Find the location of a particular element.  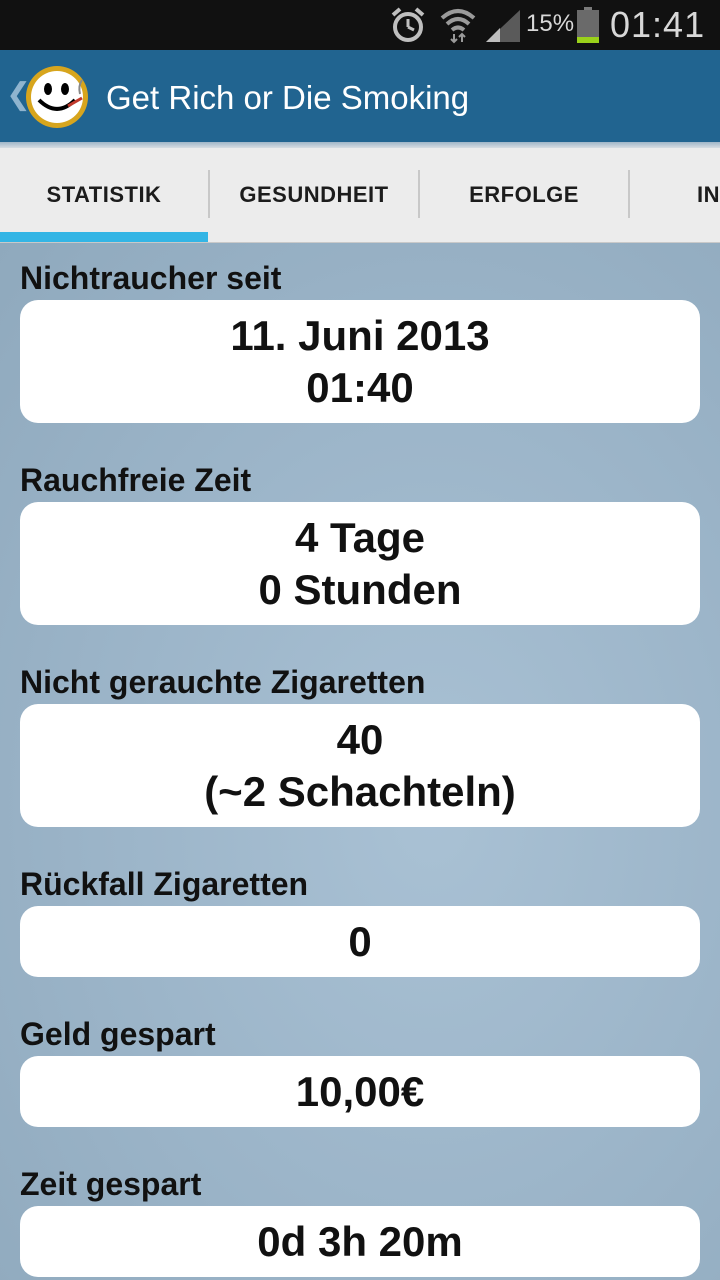

wifi-icon is located at coordinates (458, 27).